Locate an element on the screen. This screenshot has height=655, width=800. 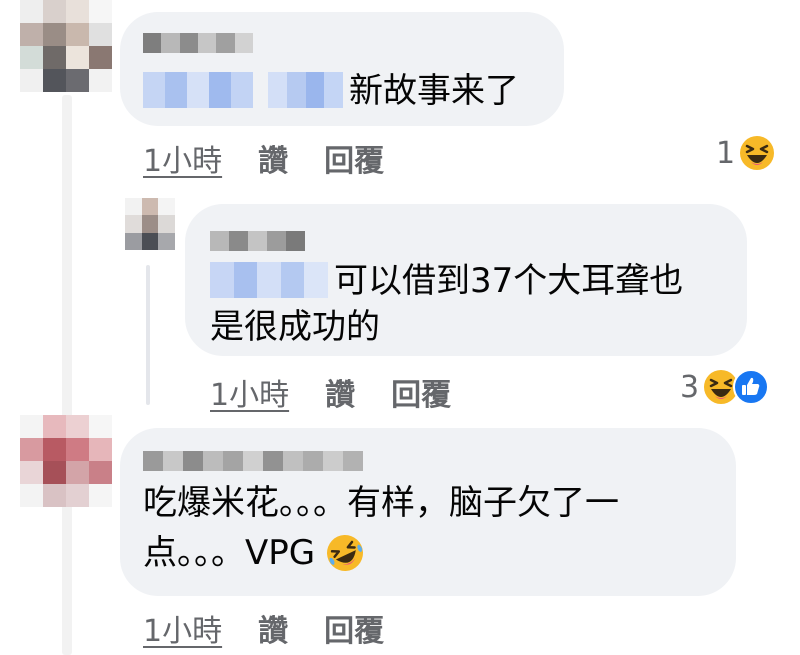
reply-text-line-1: 可以借到37个大耳聋也 is located at coordinates (509, 281).